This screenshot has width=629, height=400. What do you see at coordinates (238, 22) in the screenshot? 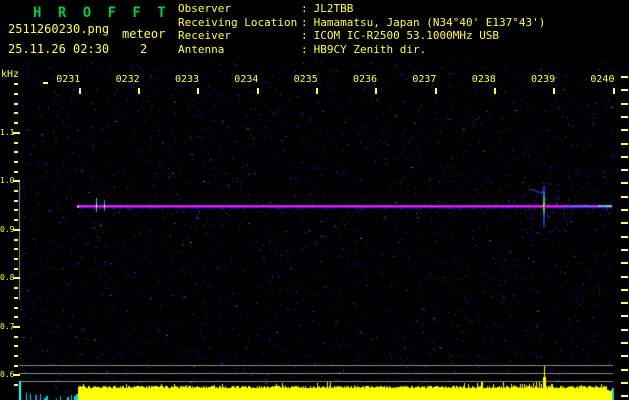
I see `info-label: Receiving Location` at bounding box center [238, 22].